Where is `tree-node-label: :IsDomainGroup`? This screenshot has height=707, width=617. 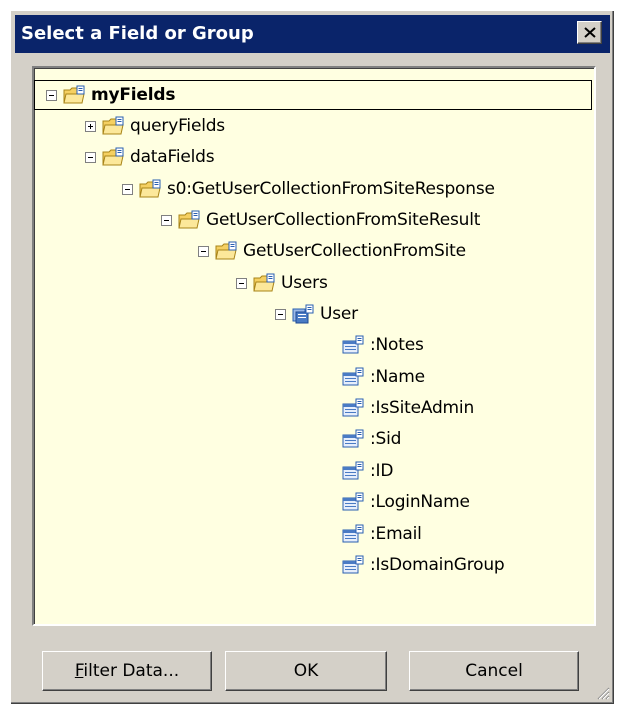
tree-node-label: :IsDomainGroup is located at coordinates (437, 565).